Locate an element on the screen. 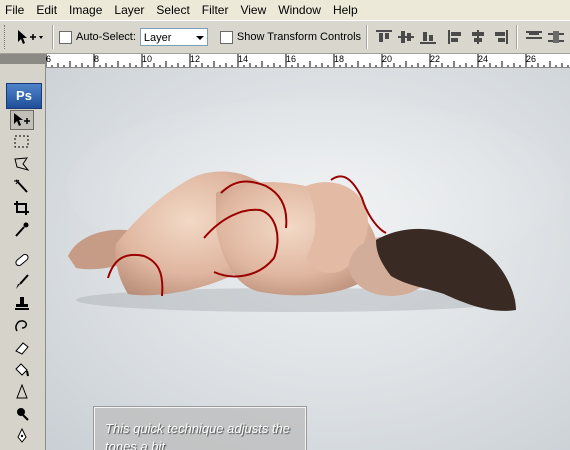 This screenshot has height=450, width=570. auto-select-value: Layer is located at coordinates (157, 38).